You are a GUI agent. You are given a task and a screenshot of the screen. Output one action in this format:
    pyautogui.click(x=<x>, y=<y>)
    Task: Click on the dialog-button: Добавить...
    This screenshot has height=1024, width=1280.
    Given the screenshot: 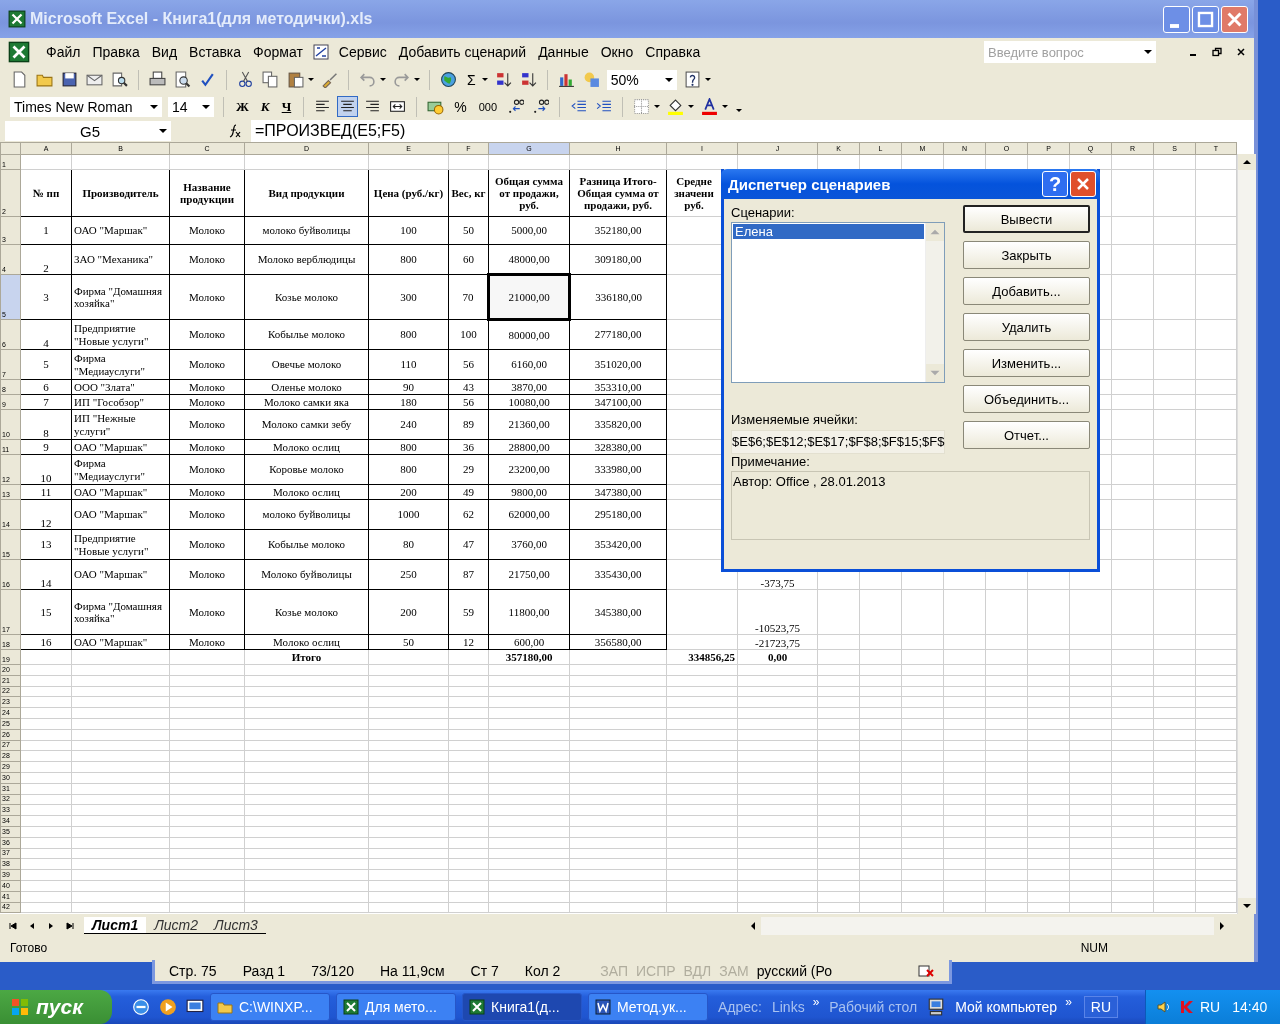 What is the action you would take?
    pyautogui.click(x=1026, y=291)
    